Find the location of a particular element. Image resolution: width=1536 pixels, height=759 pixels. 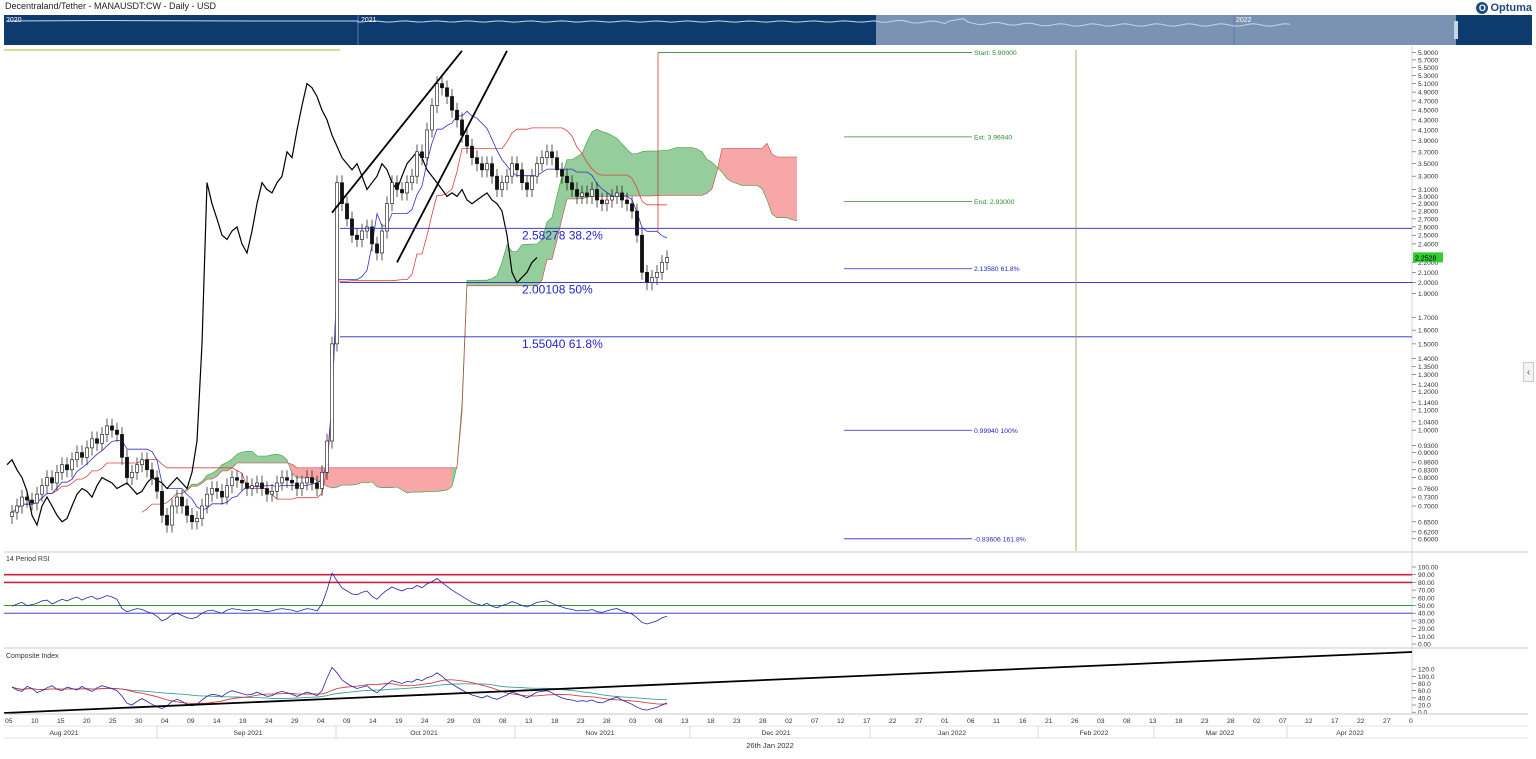

rsi-line is located at coordinates (339, 598).